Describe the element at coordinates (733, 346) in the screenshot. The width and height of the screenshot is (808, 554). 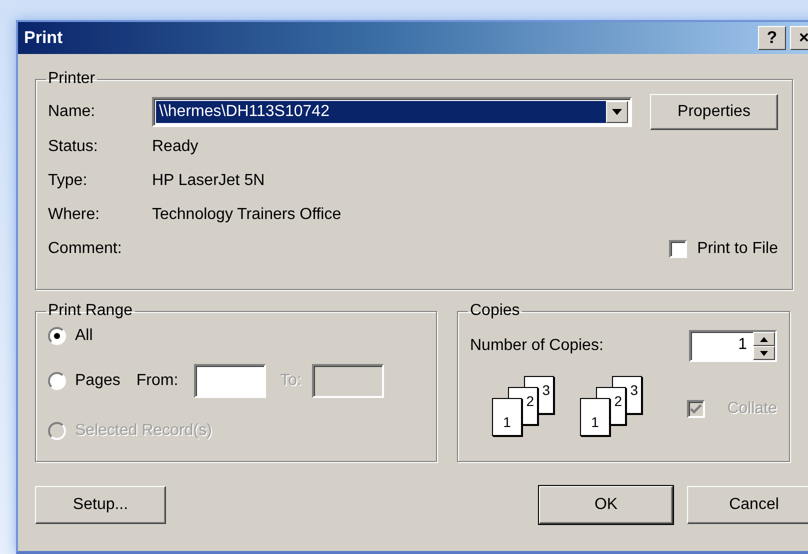
I see `copies-spinner: 1` at that location.